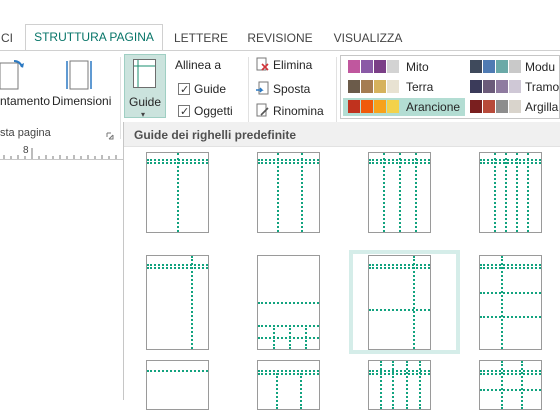 The width and height of the screenshot is (560, 410). What do you see at coordinates (298, 111) in the screenshot?
I see `rename-page-label: Rinomina` at bounding box center [298, 111].